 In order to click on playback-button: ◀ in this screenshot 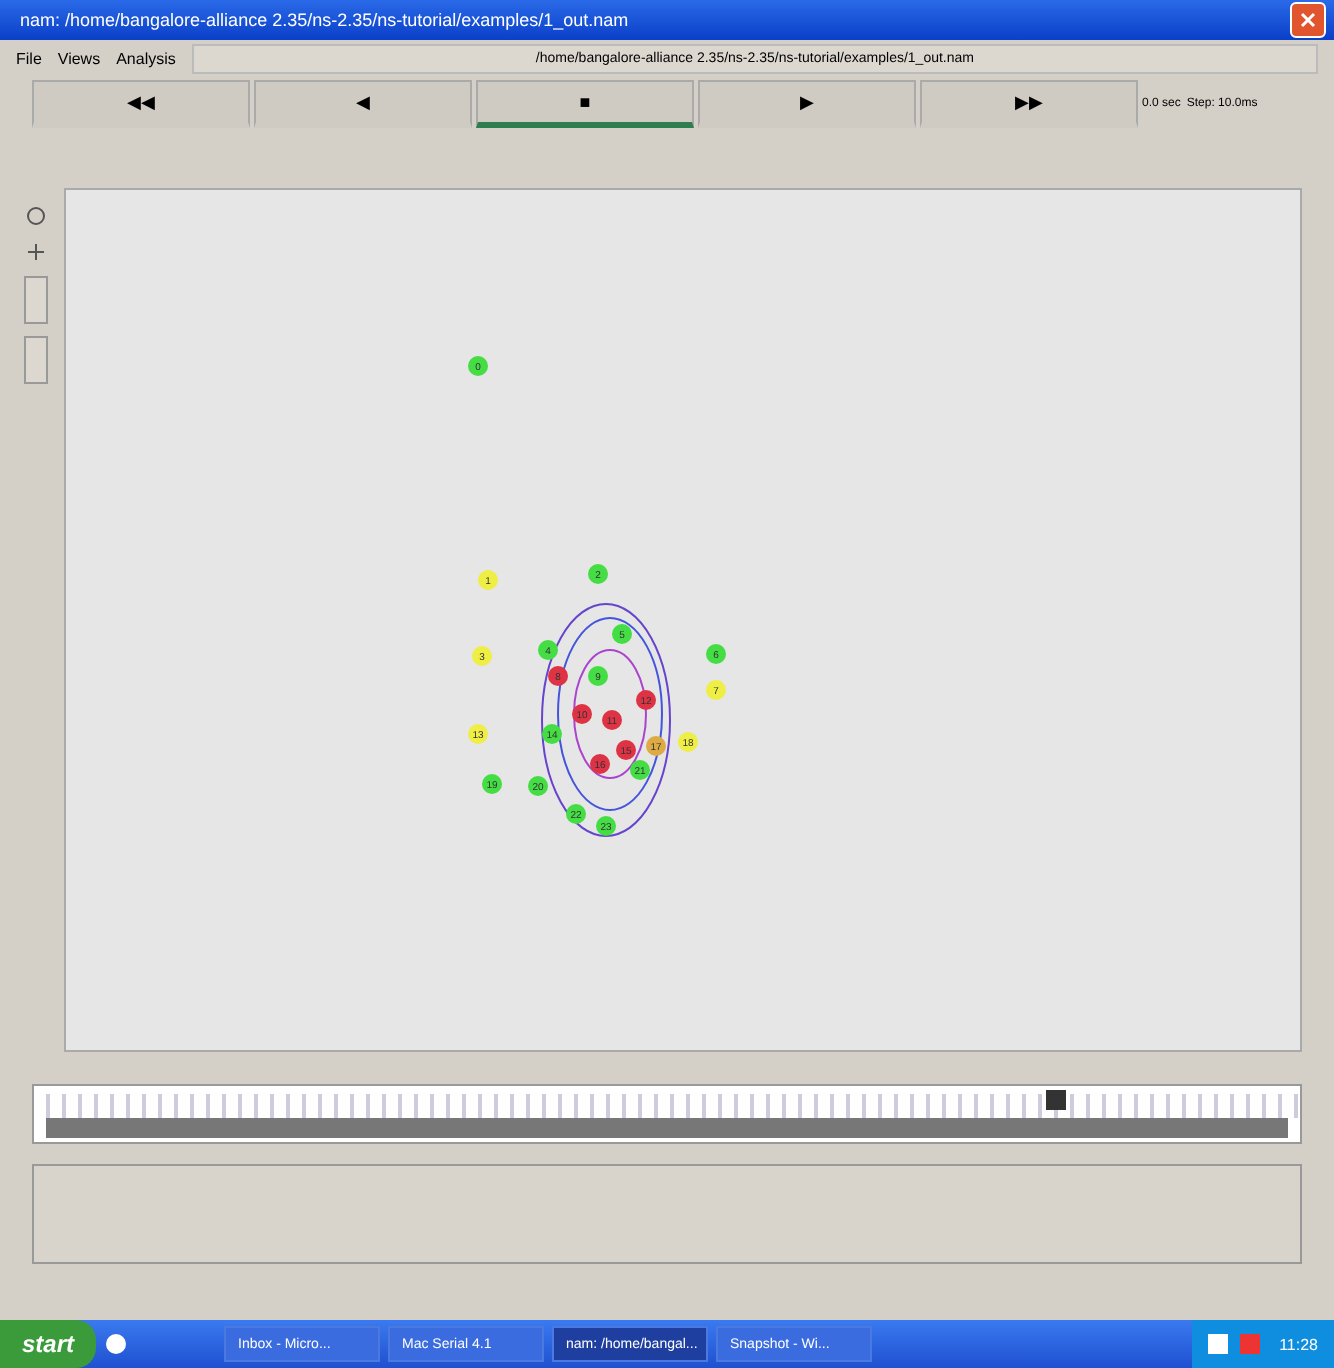, I will do `click(363, 104)`.